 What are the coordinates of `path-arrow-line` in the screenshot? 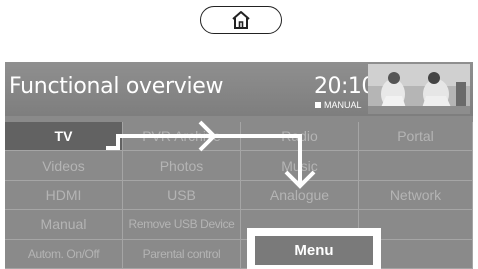 It's located at (204, 159).